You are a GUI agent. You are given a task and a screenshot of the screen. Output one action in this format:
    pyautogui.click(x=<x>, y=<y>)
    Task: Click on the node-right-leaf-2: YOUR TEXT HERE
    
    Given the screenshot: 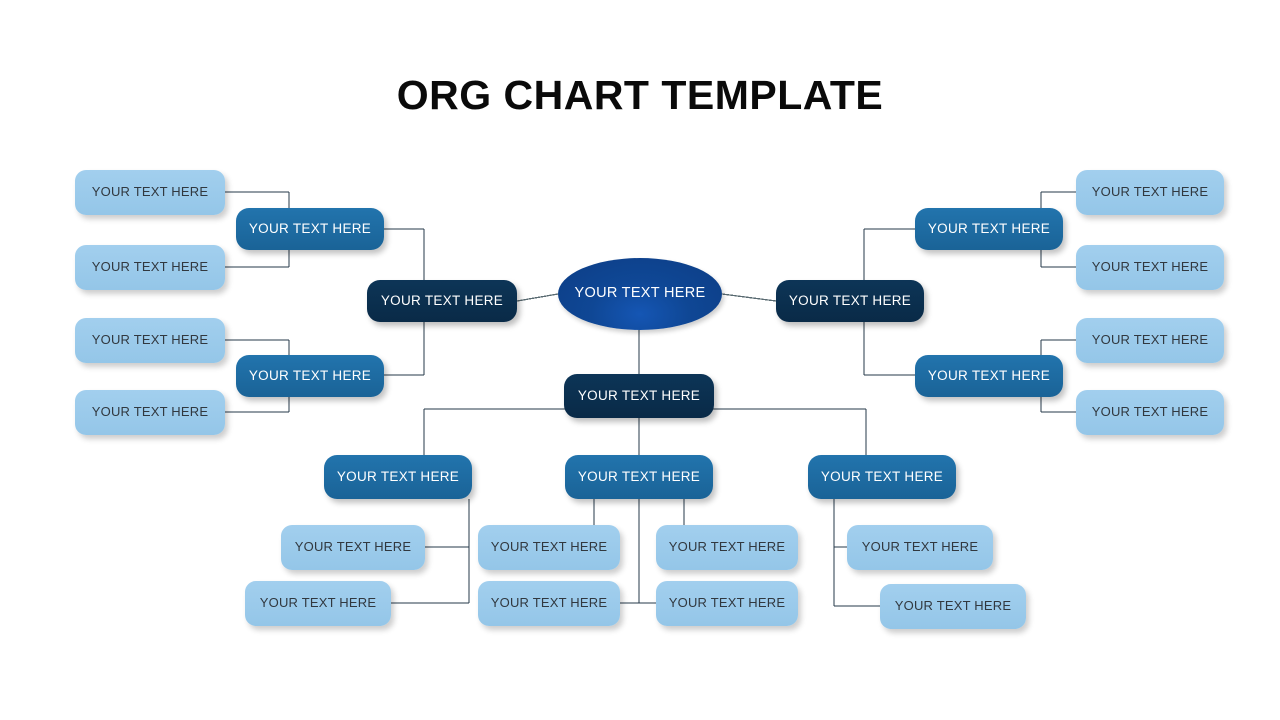 What is the action you would take?
    pyautogui.click(x=1150, y=267)
    